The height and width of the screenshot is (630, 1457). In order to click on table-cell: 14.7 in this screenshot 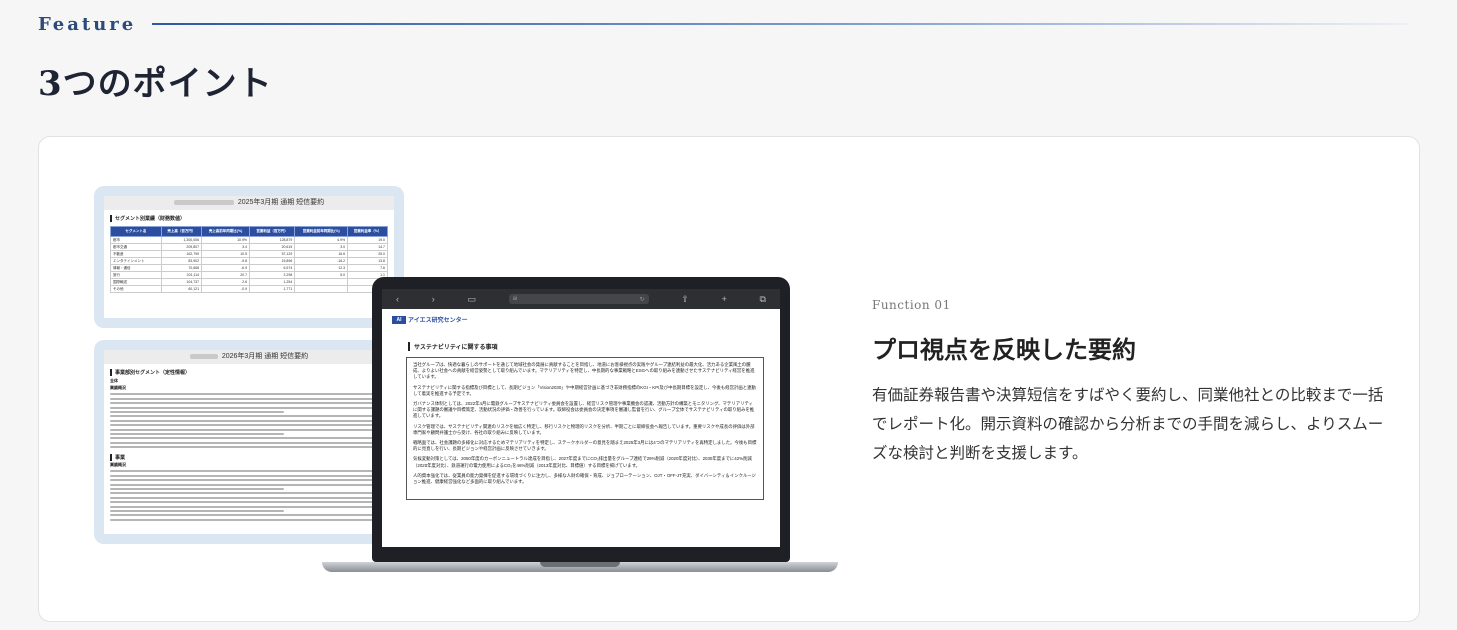, I will do `click(367, 247)`.